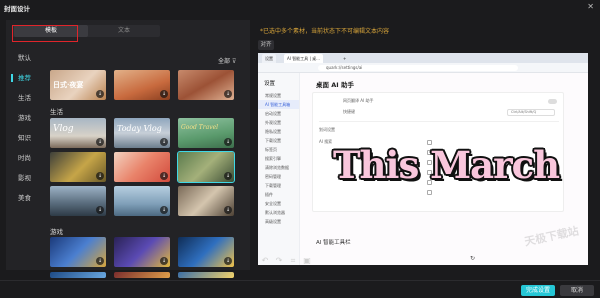 This screenshot has width=600, height=298. I want to click on sidebar-item: 默认浏览器, so click(275, 212).